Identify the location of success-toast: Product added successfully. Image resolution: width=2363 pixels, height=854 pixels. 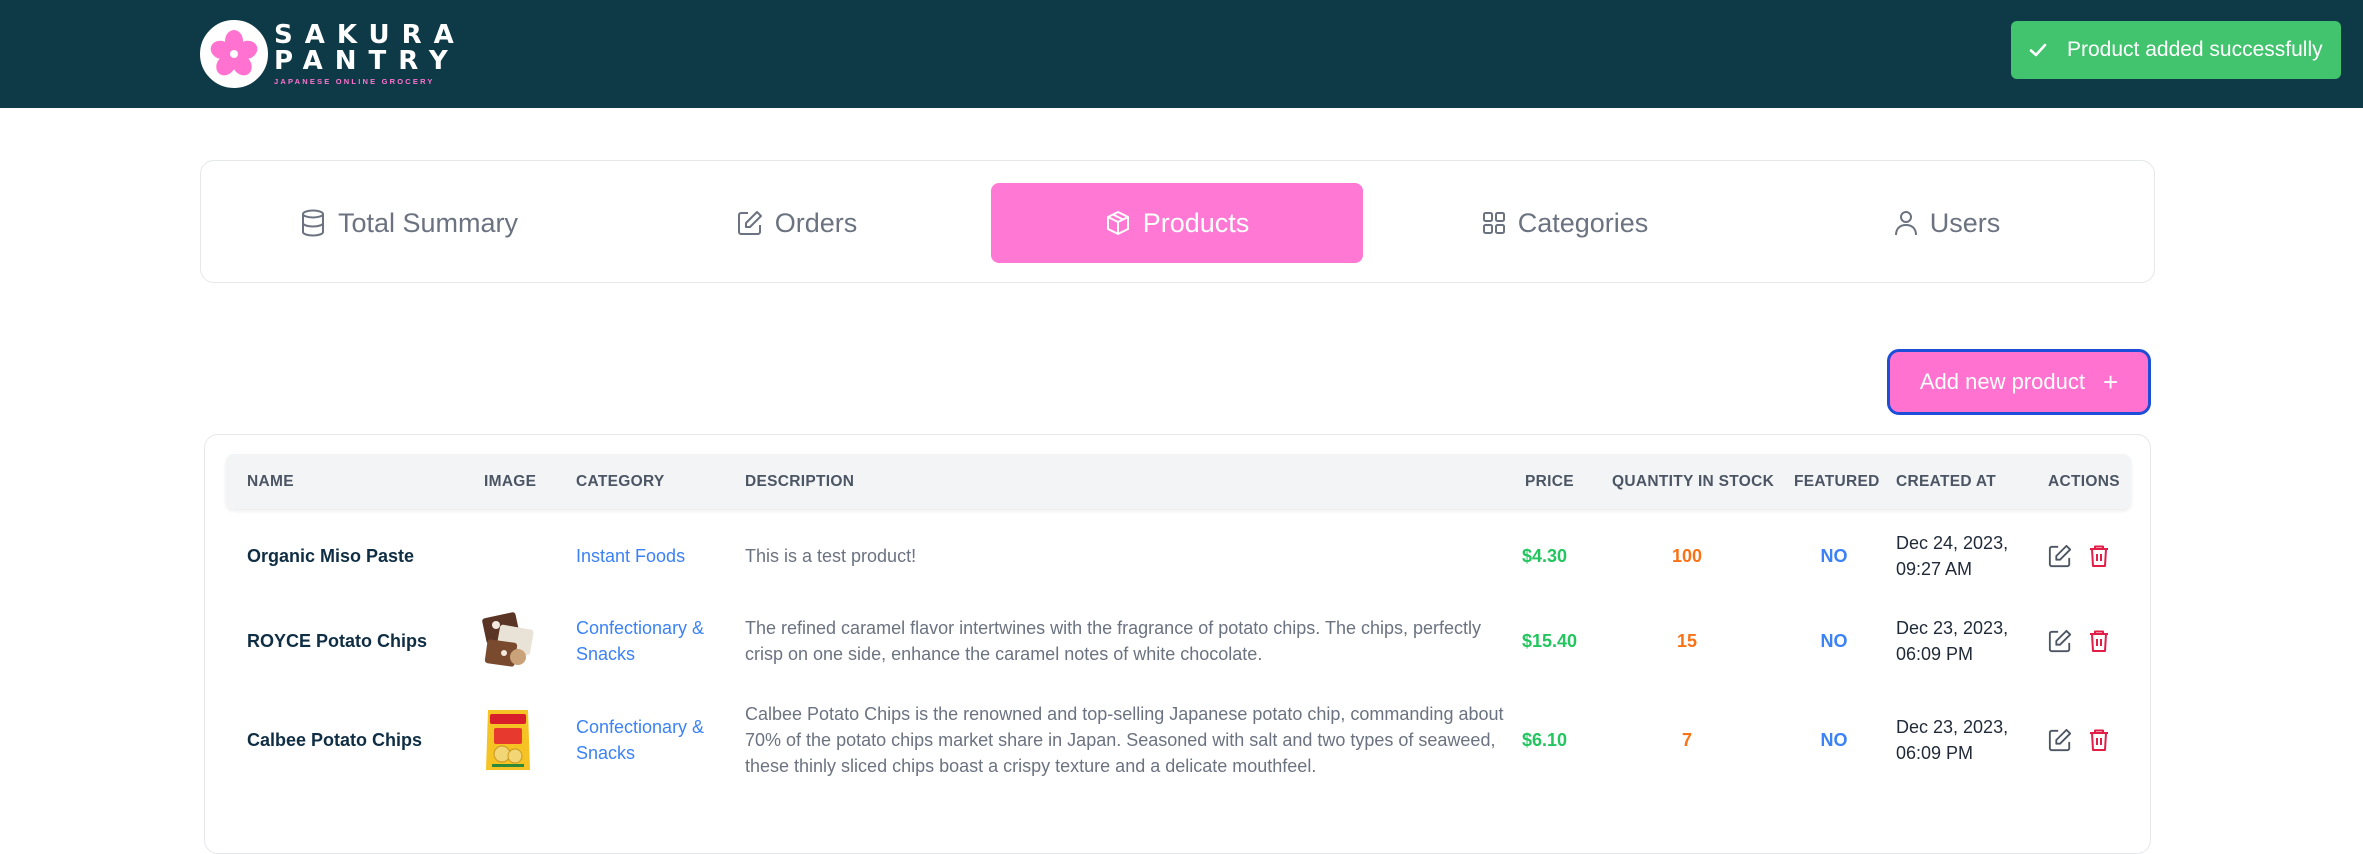
(2176, 50).